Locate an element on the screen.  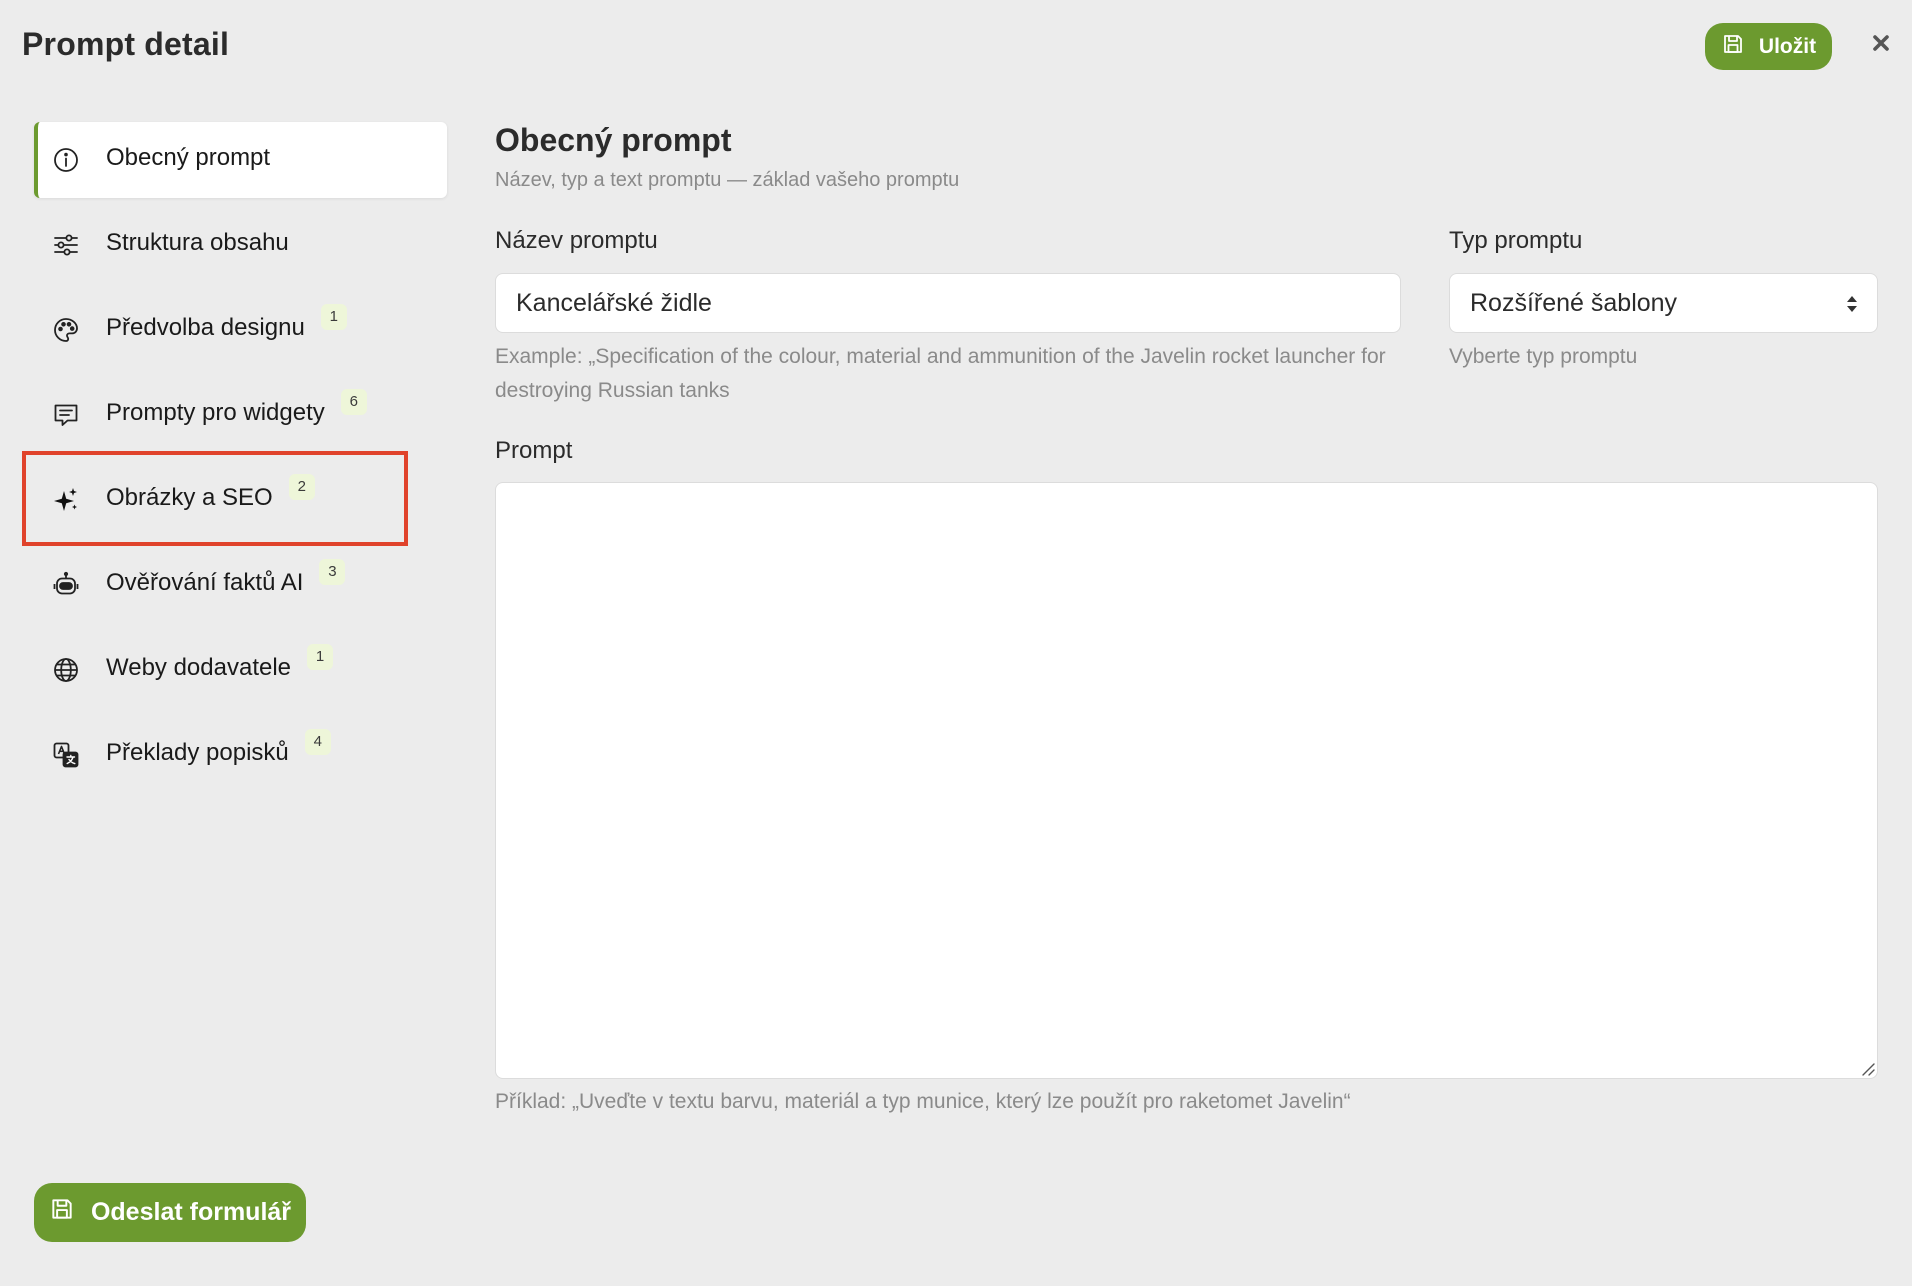
sidebar-item-obecny-prompt: Obecný prompt is located at coordinates (240, 160).